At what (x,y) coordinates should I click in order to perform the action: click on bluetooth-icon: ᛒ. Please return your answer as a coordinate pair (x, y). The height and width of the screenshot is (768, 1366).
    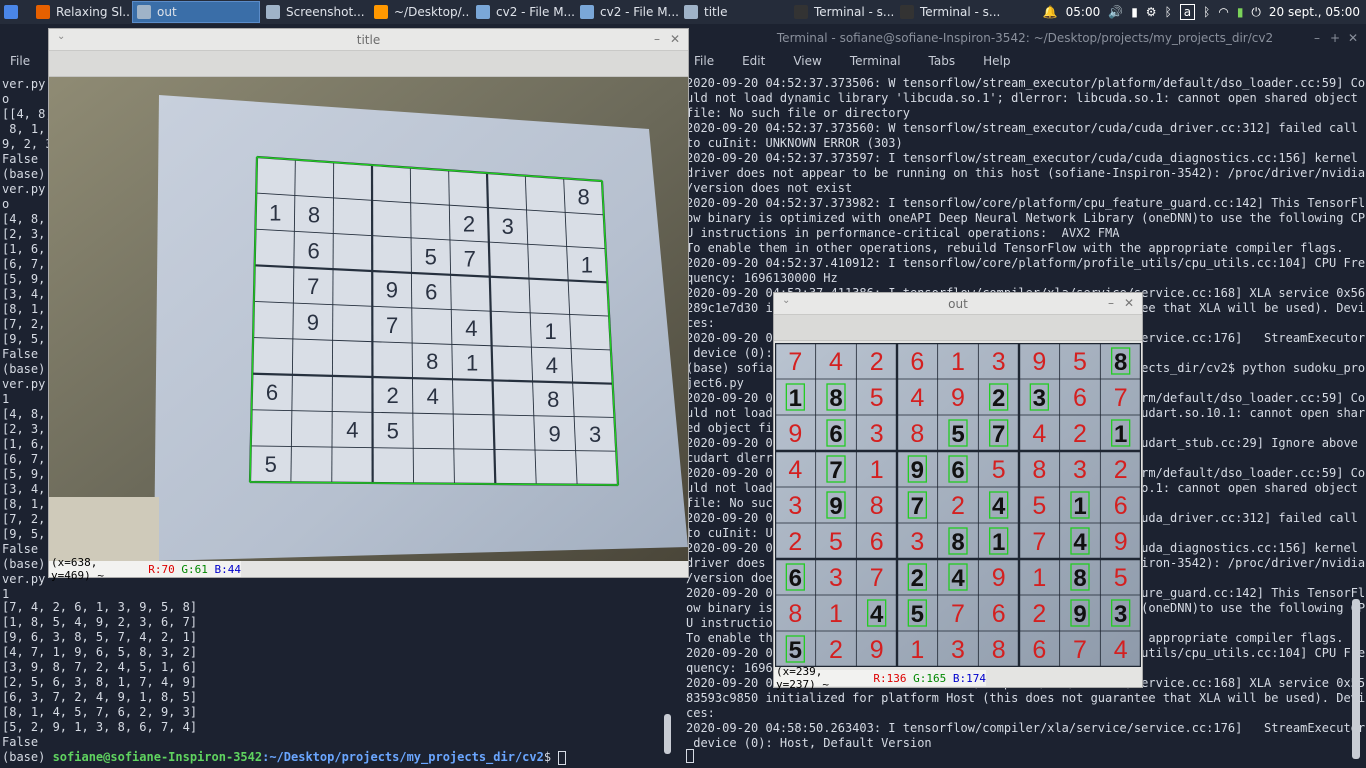
    Looking at the image, I should click on (1168, 12).